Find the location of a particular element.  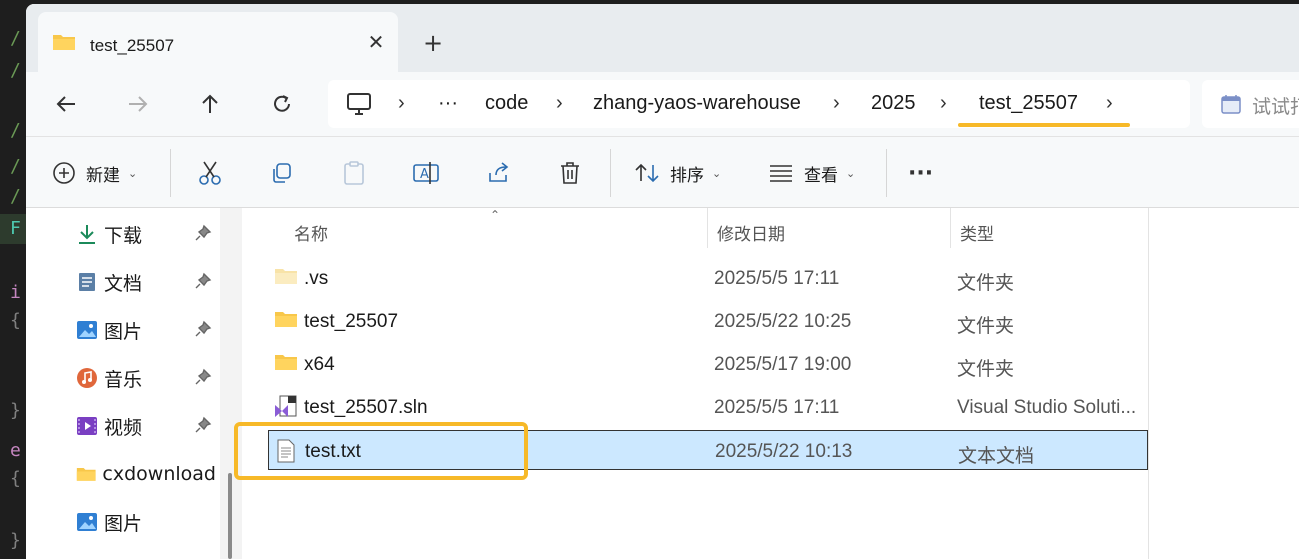

sidebar-item-videos: 视频 is located at coordinates (146, 426).